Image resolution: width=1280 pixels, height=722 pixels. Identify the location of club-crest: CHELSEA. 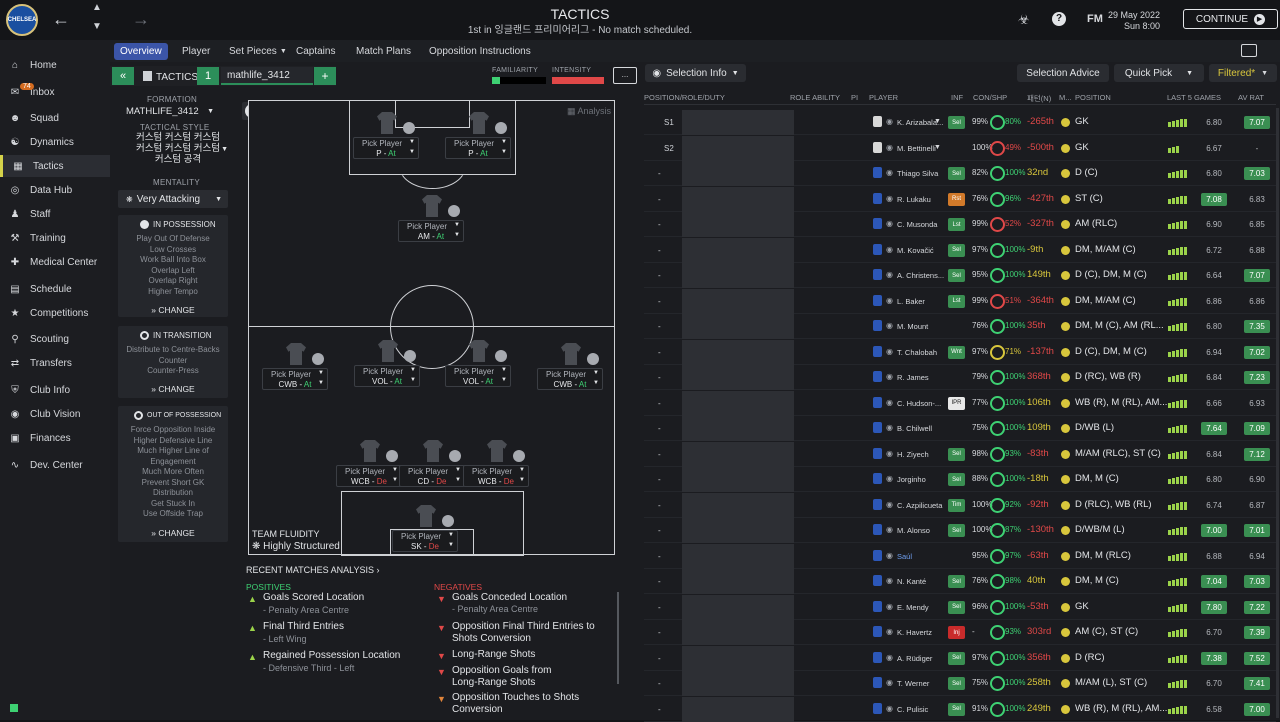
(22, 20).